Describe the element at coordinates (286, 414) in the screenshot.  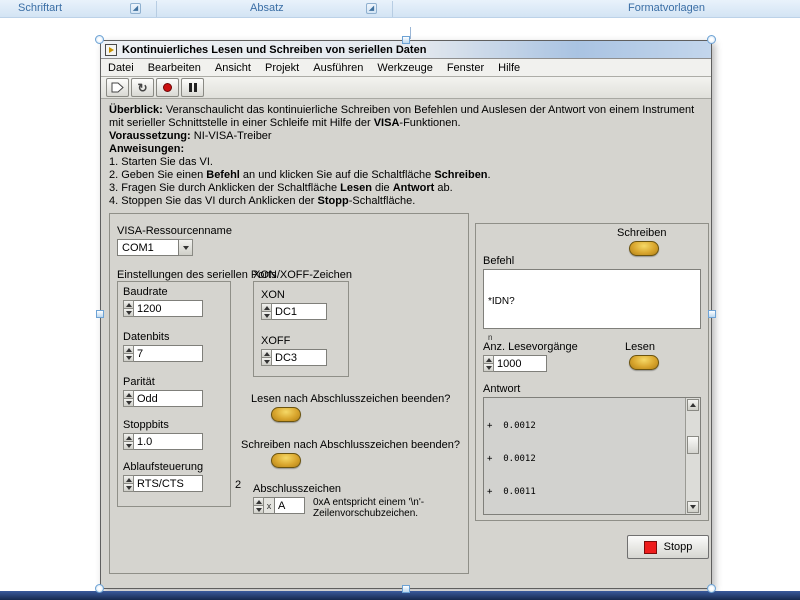
I see `terminate-read-toggle` at that location.